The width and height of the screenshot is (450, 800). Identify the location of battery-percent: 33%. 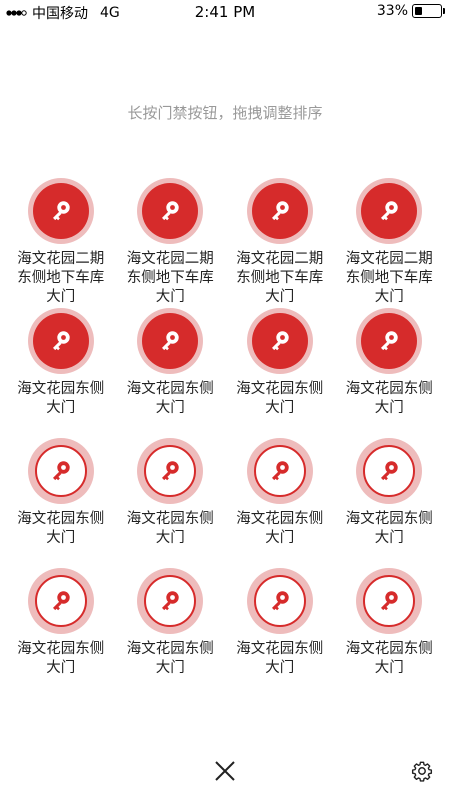
(392, 11).